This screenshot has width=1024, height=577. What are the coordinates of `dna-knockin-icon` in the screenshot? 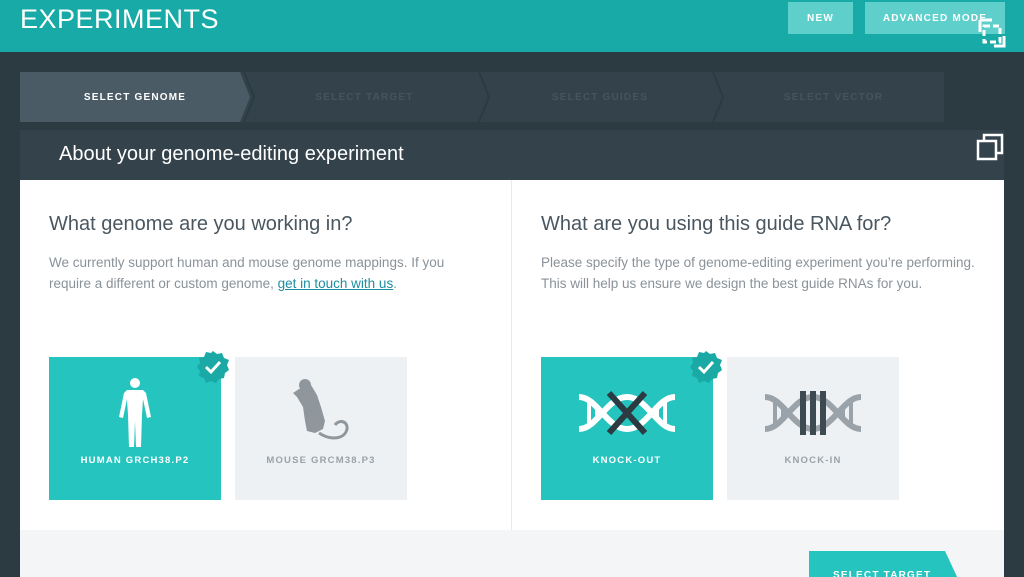 It's located at (813, 413).